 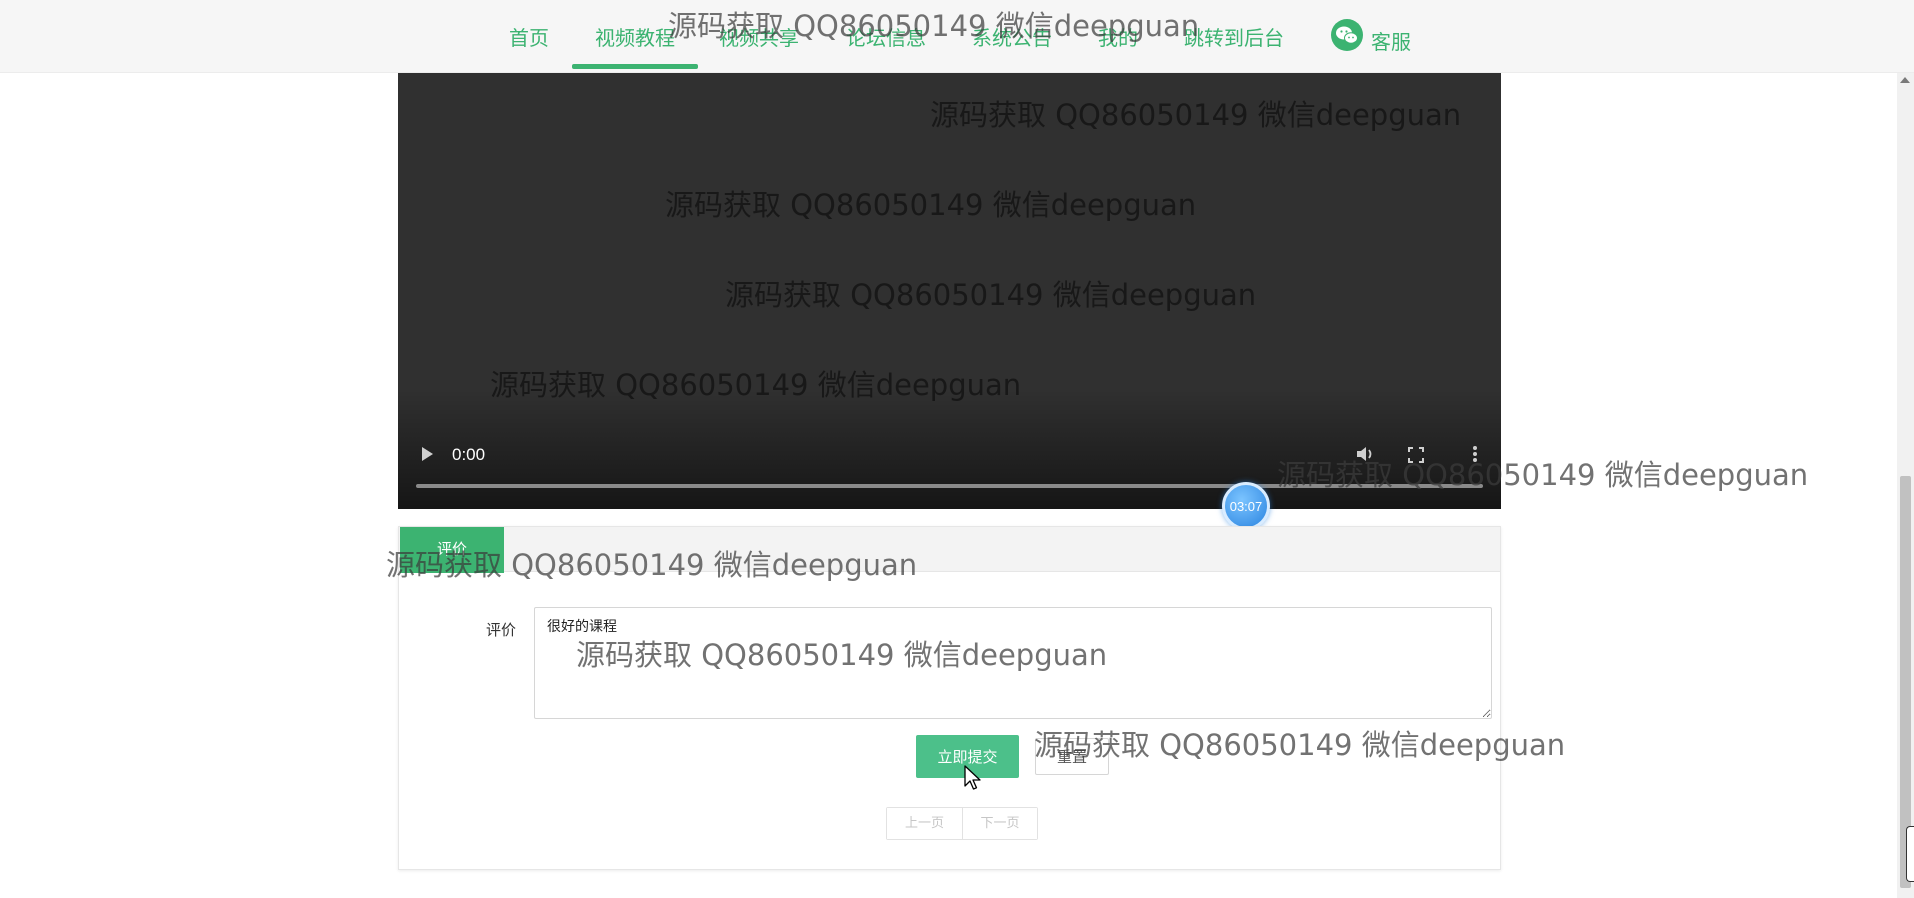 I want to click on review-textarea: 很好的课程, so click(x=1013, y=663).